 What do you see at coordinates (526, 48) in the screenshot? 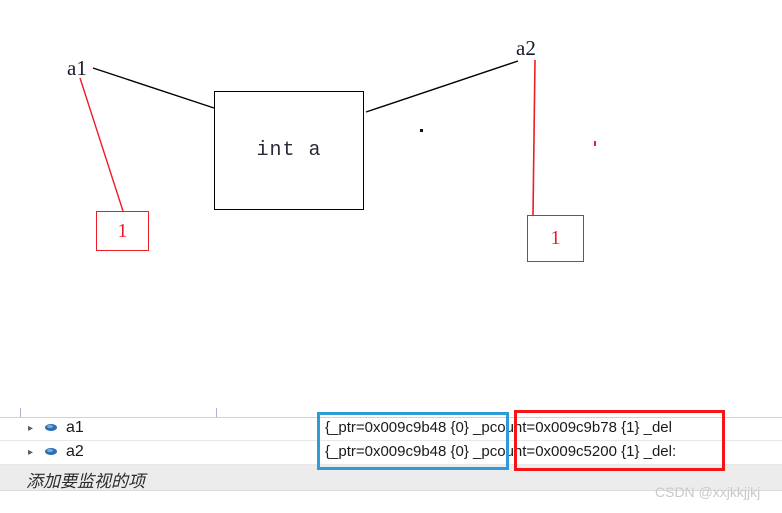
I see `diagram-label-a2: a2` at bounding box center [526, 48].